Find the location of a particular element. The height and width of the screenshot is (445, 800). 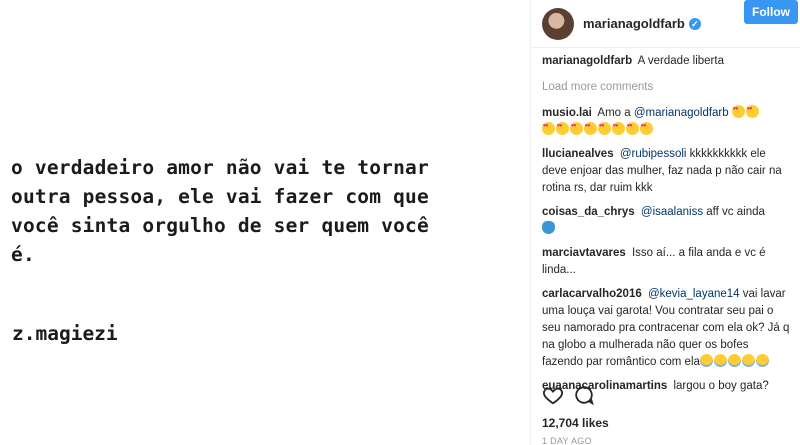

comment-text: aff vc ainda is located at coordinates (735, 212).